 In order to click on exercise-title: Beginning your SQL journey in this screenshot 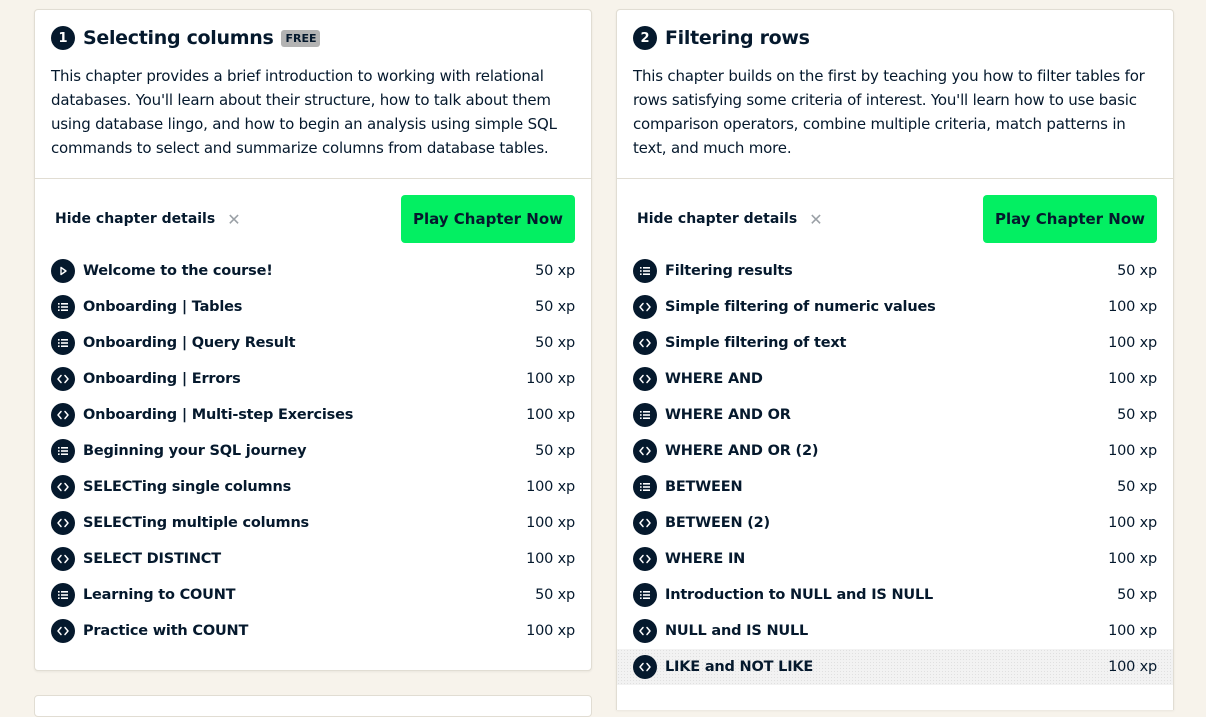, I will do `click(195, 451)`.